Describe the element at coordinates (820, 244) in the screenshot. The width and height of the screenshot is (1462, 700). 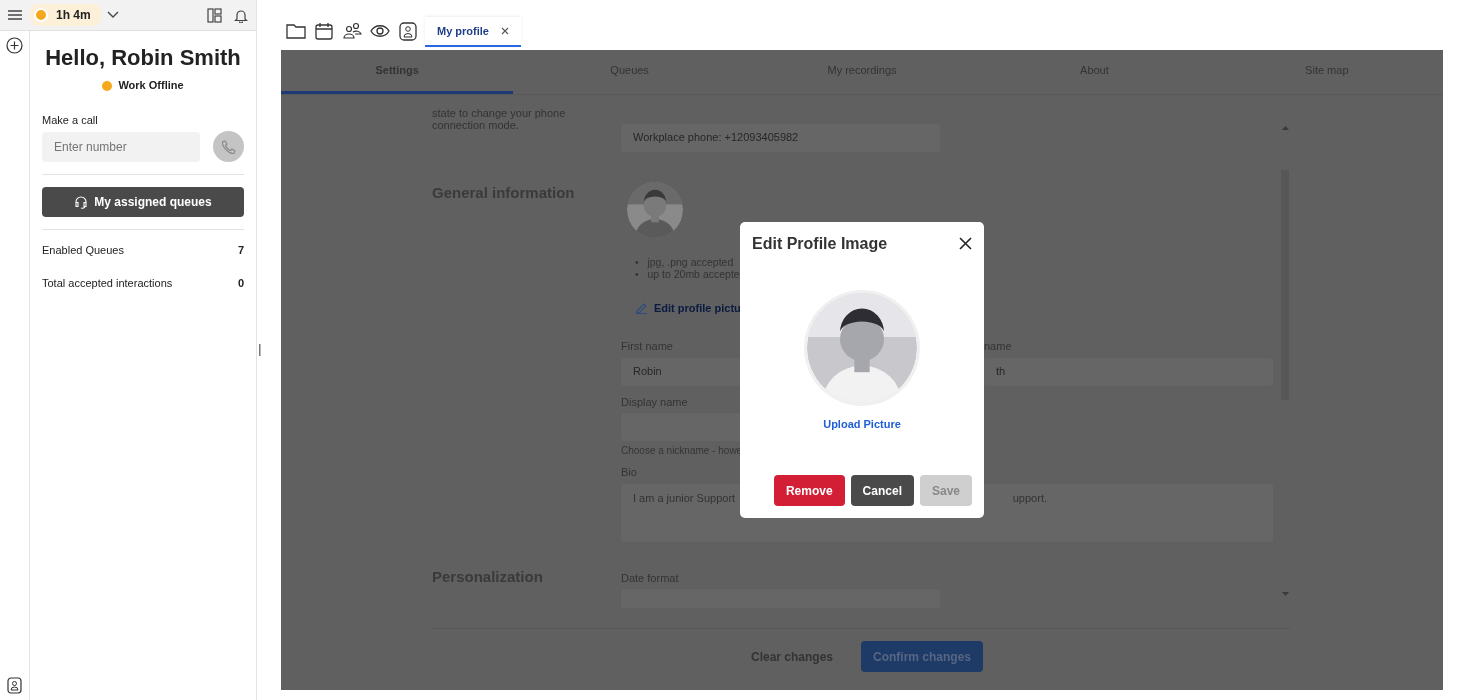
I see `modal-title: Edit Profile Image` at that location.